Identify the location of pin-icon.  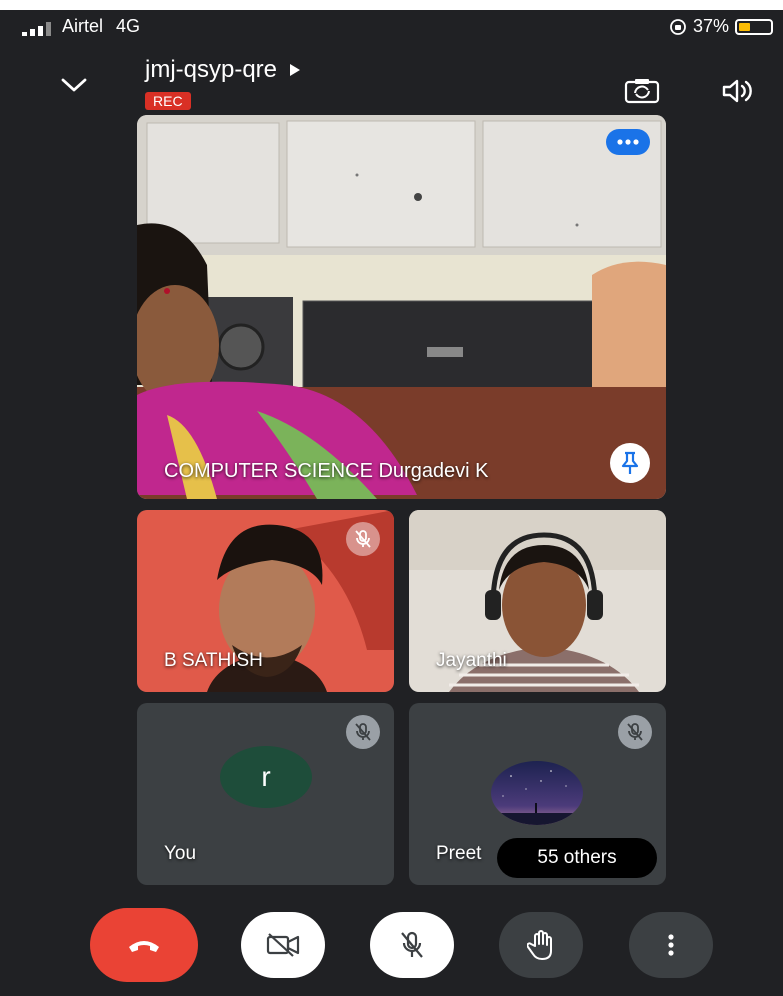
(630, 462).